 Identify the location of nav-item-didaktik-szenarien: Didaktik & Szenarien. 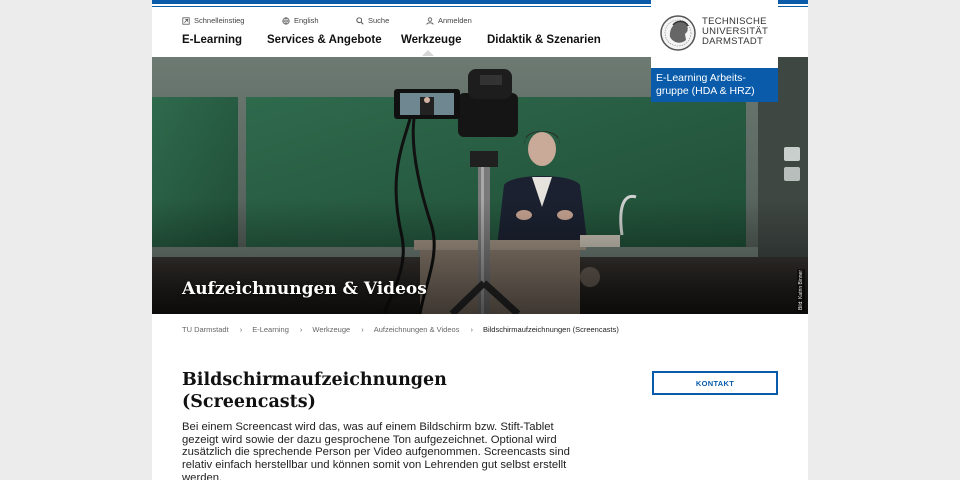
(544, 40).